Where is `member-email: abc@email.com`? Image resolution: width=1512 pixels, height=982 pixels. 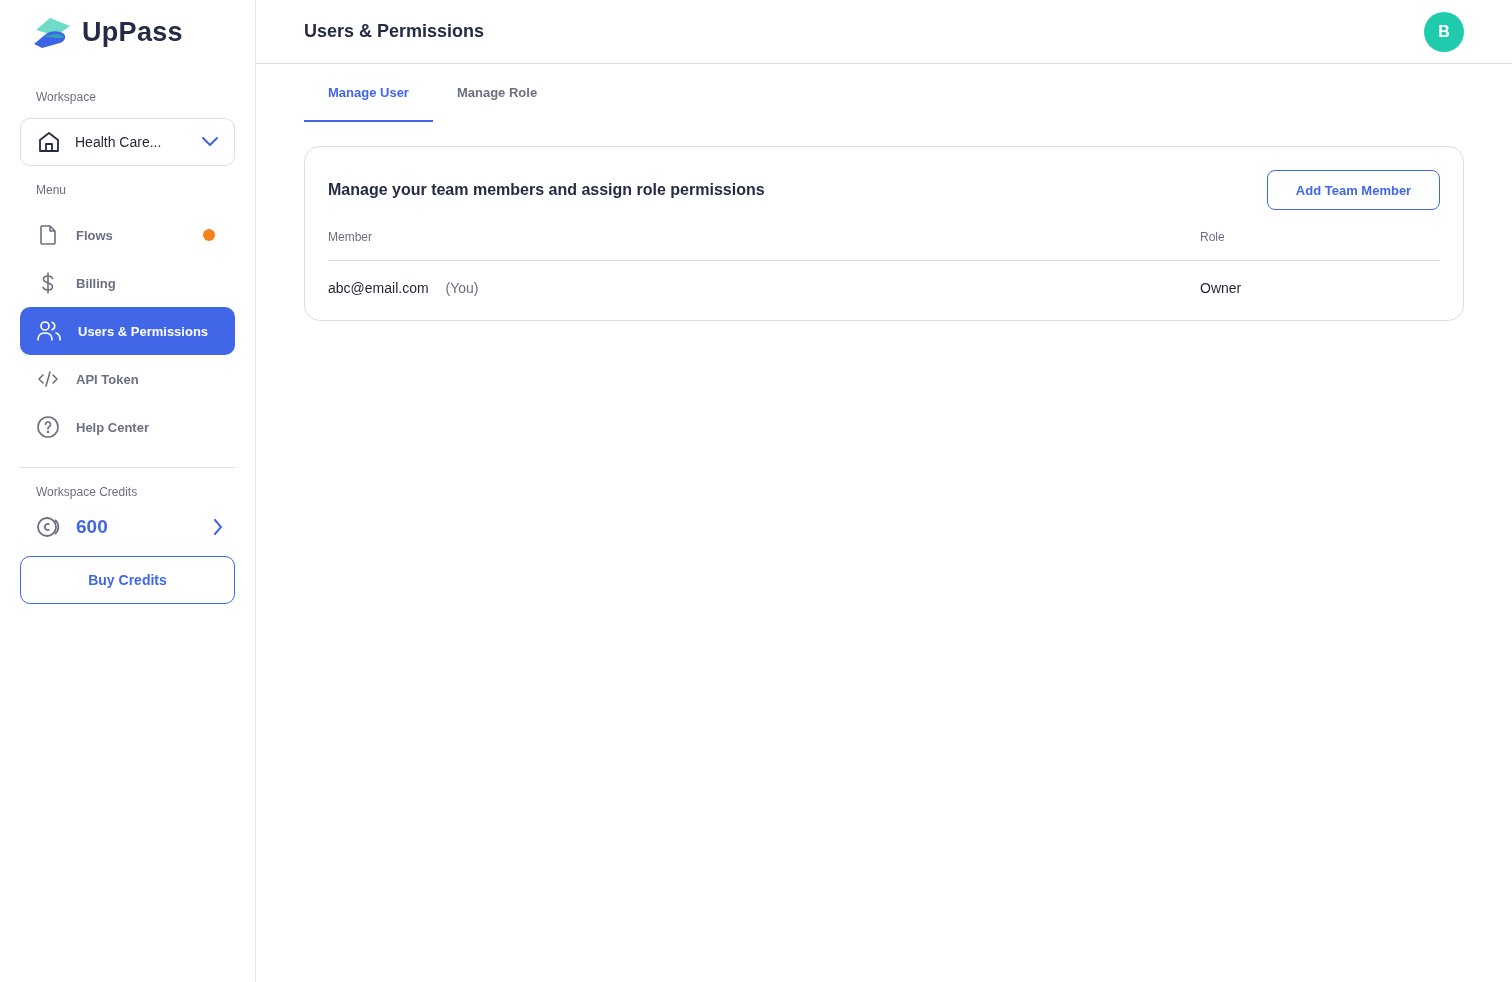
member-email: abc@email.com is located at coordinates (378, 288).